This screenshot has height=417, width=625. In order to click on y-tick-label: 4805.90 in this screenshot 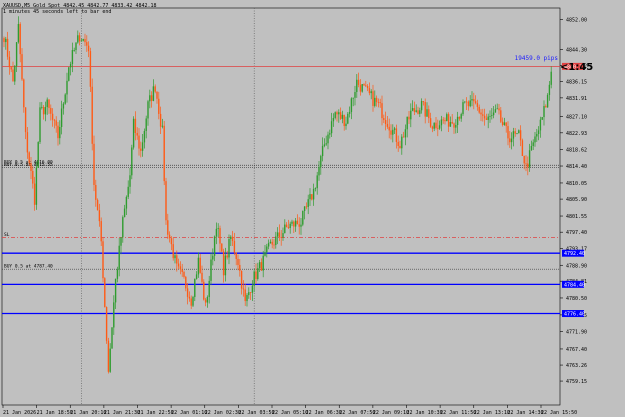, I will do `click(576, 200)`.